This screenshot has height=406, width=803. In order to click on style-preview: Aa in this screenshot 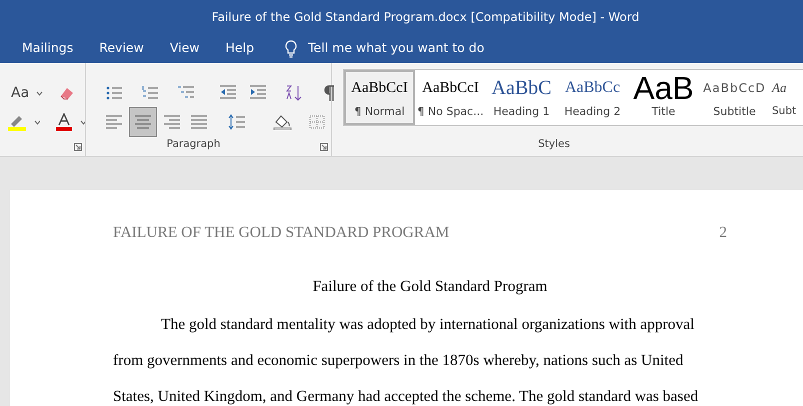, I will do `click(779, 88)`.